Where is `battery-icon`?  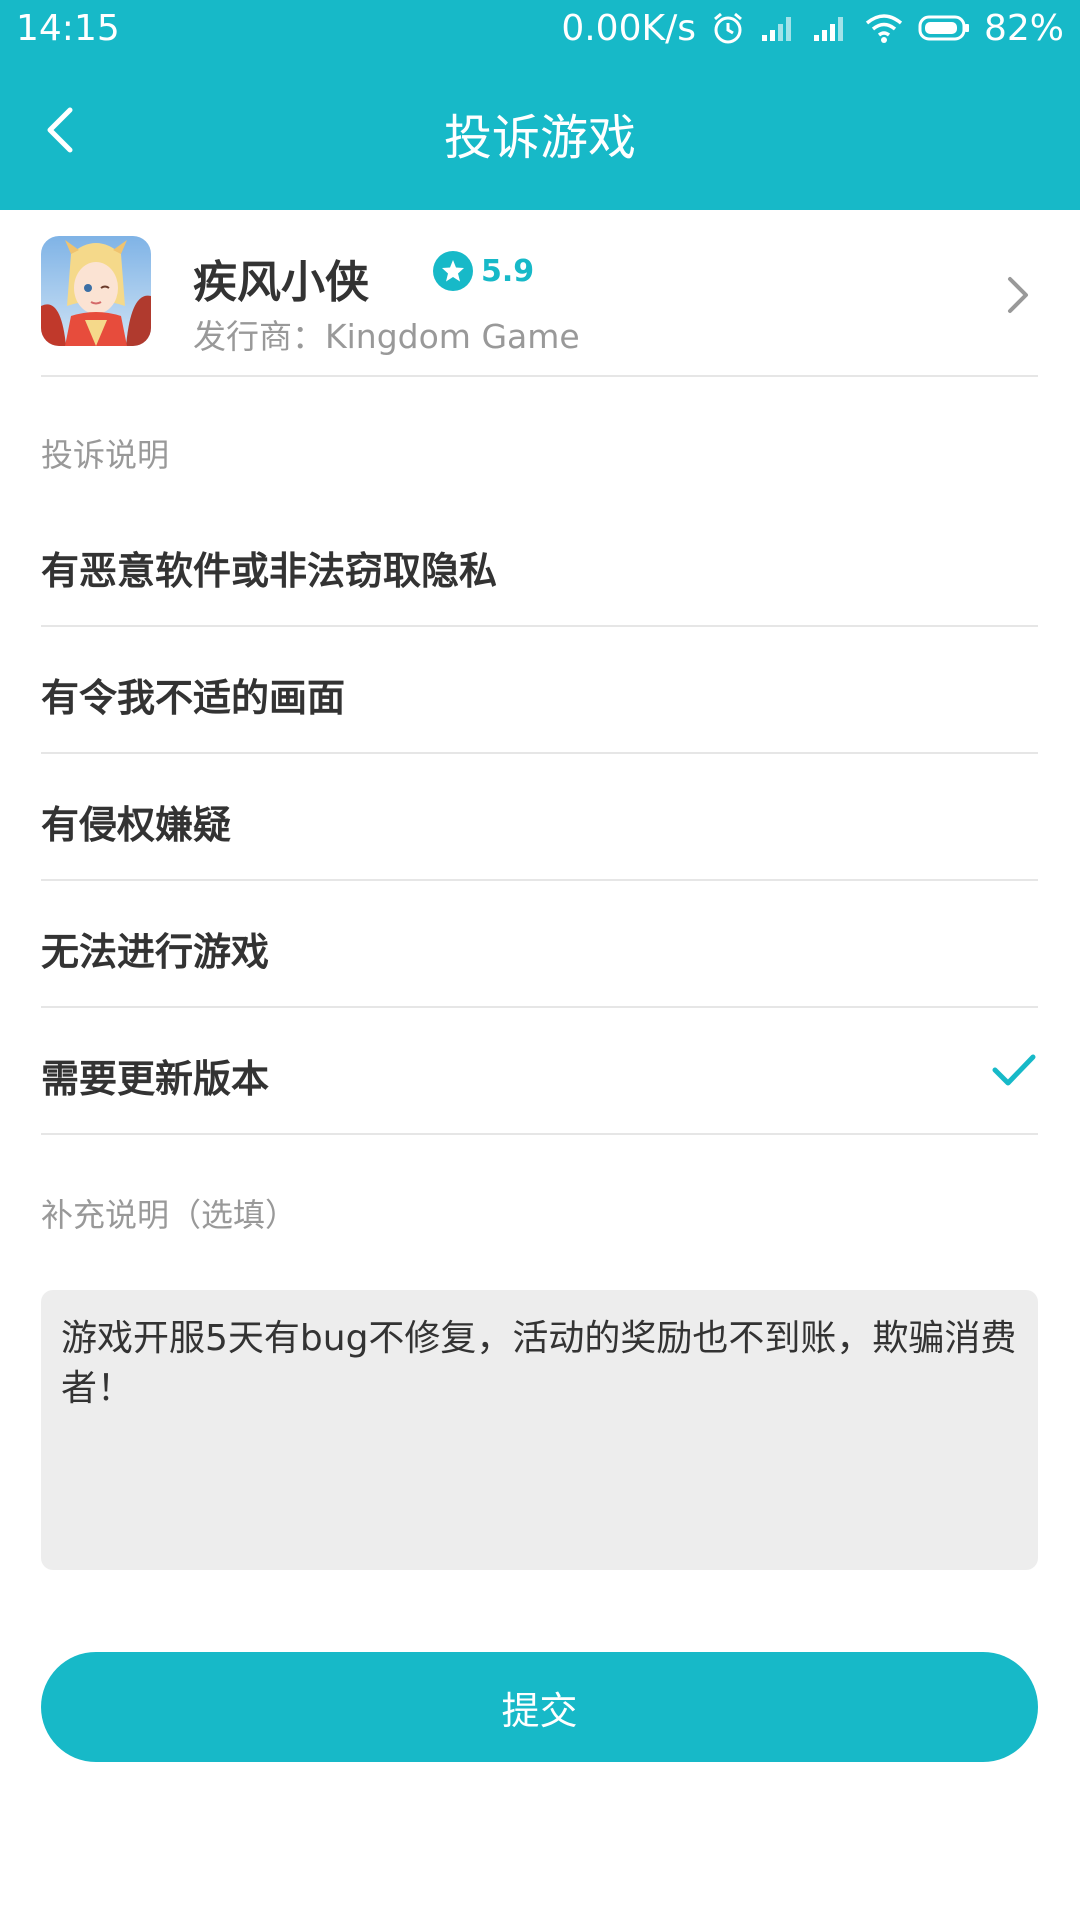 battery-icon is located at coordinates (944, 28).